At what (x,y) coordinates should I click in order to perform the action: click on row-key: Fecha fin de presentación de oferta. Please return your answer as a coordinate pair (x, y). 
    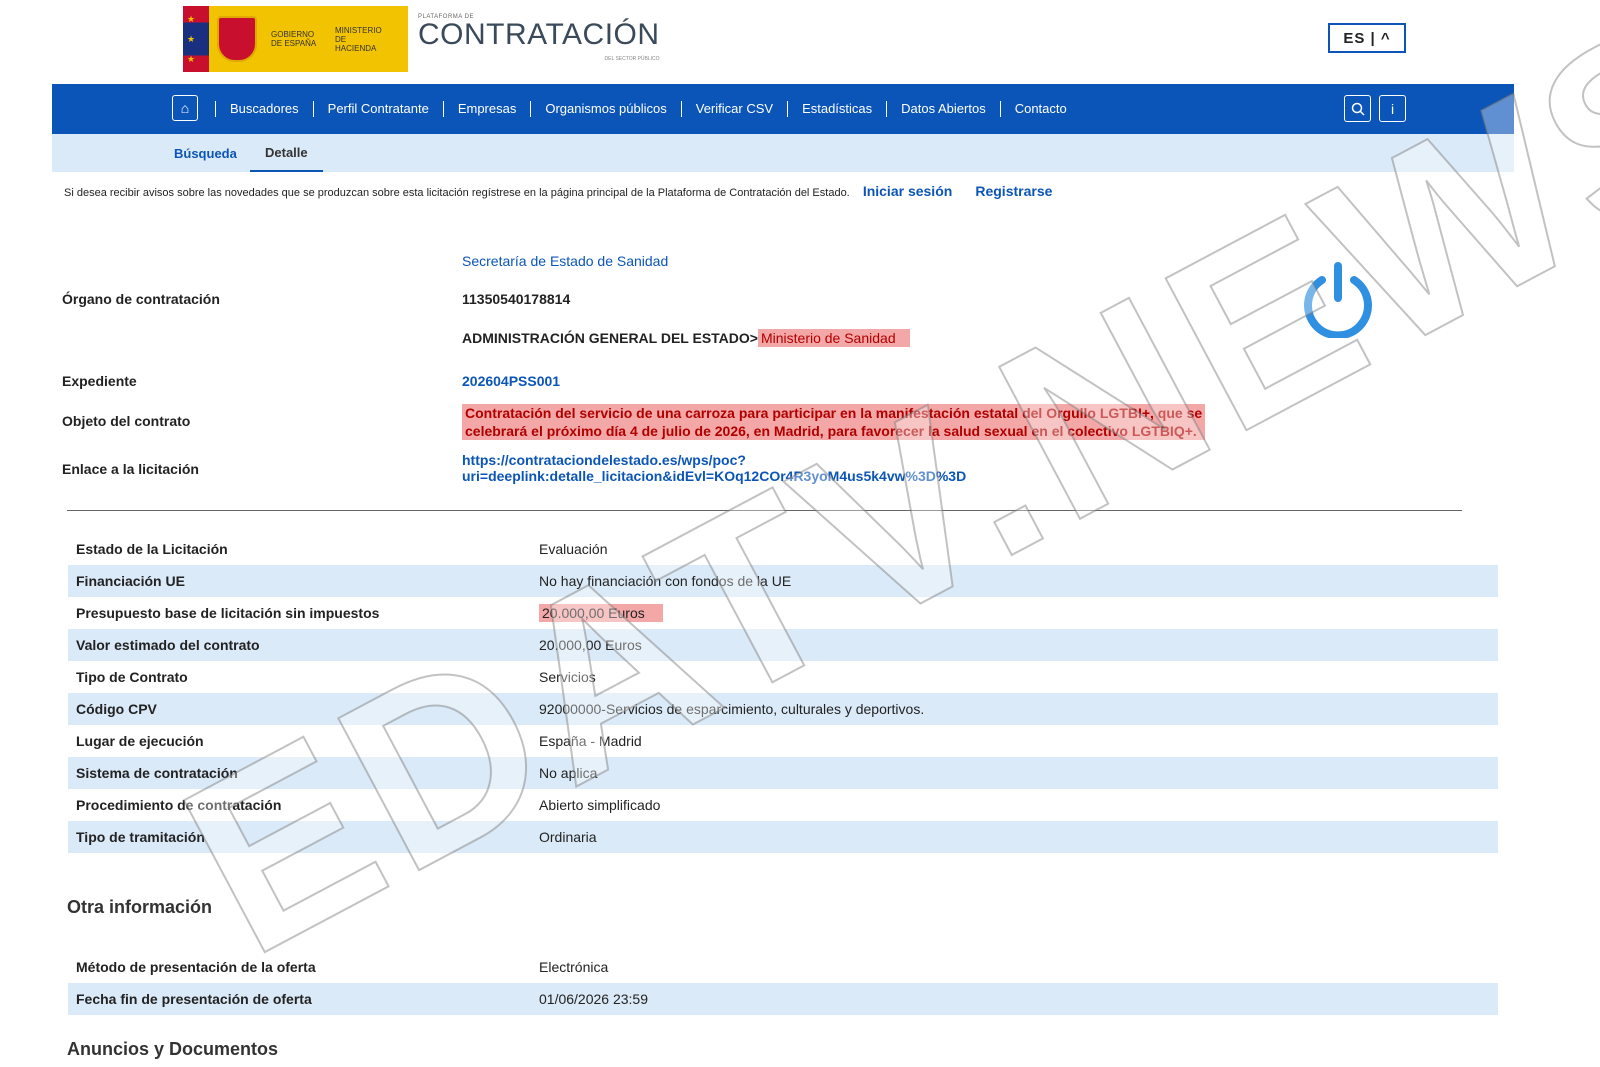
    Looking at the image, I should click on (194, 999).